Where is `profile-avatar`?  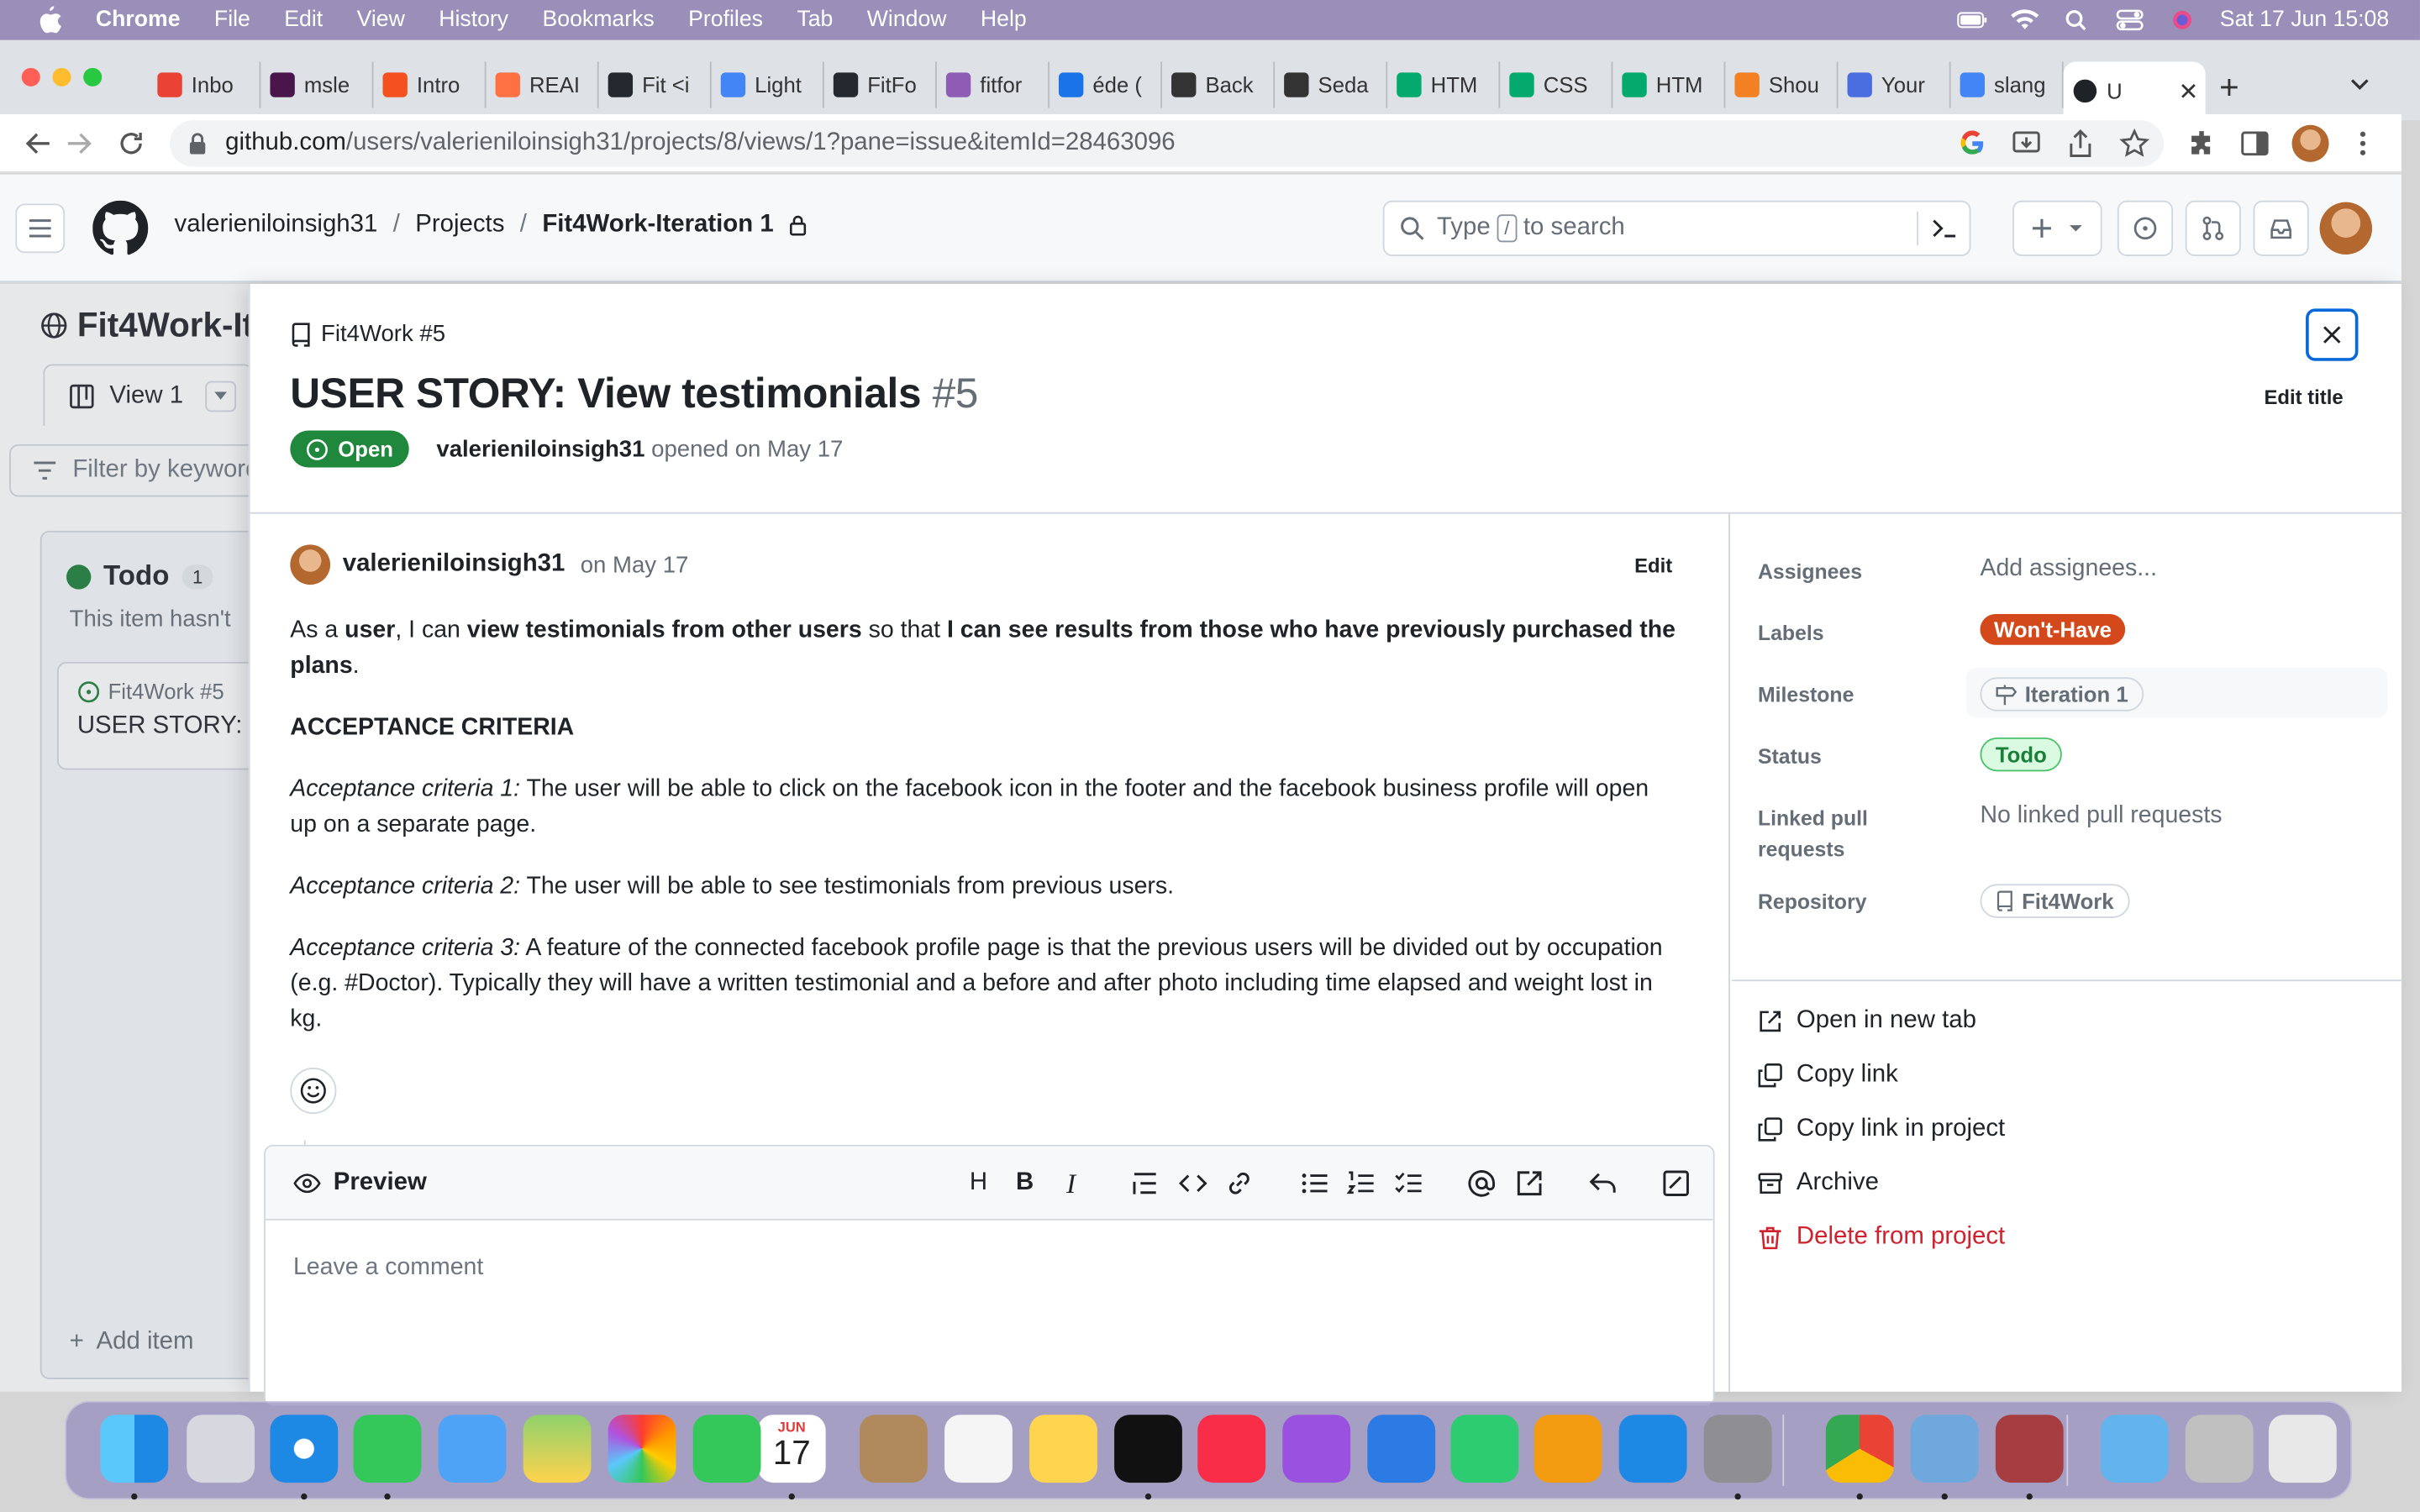 profile-avatar is located at coordinates (2310, 143).